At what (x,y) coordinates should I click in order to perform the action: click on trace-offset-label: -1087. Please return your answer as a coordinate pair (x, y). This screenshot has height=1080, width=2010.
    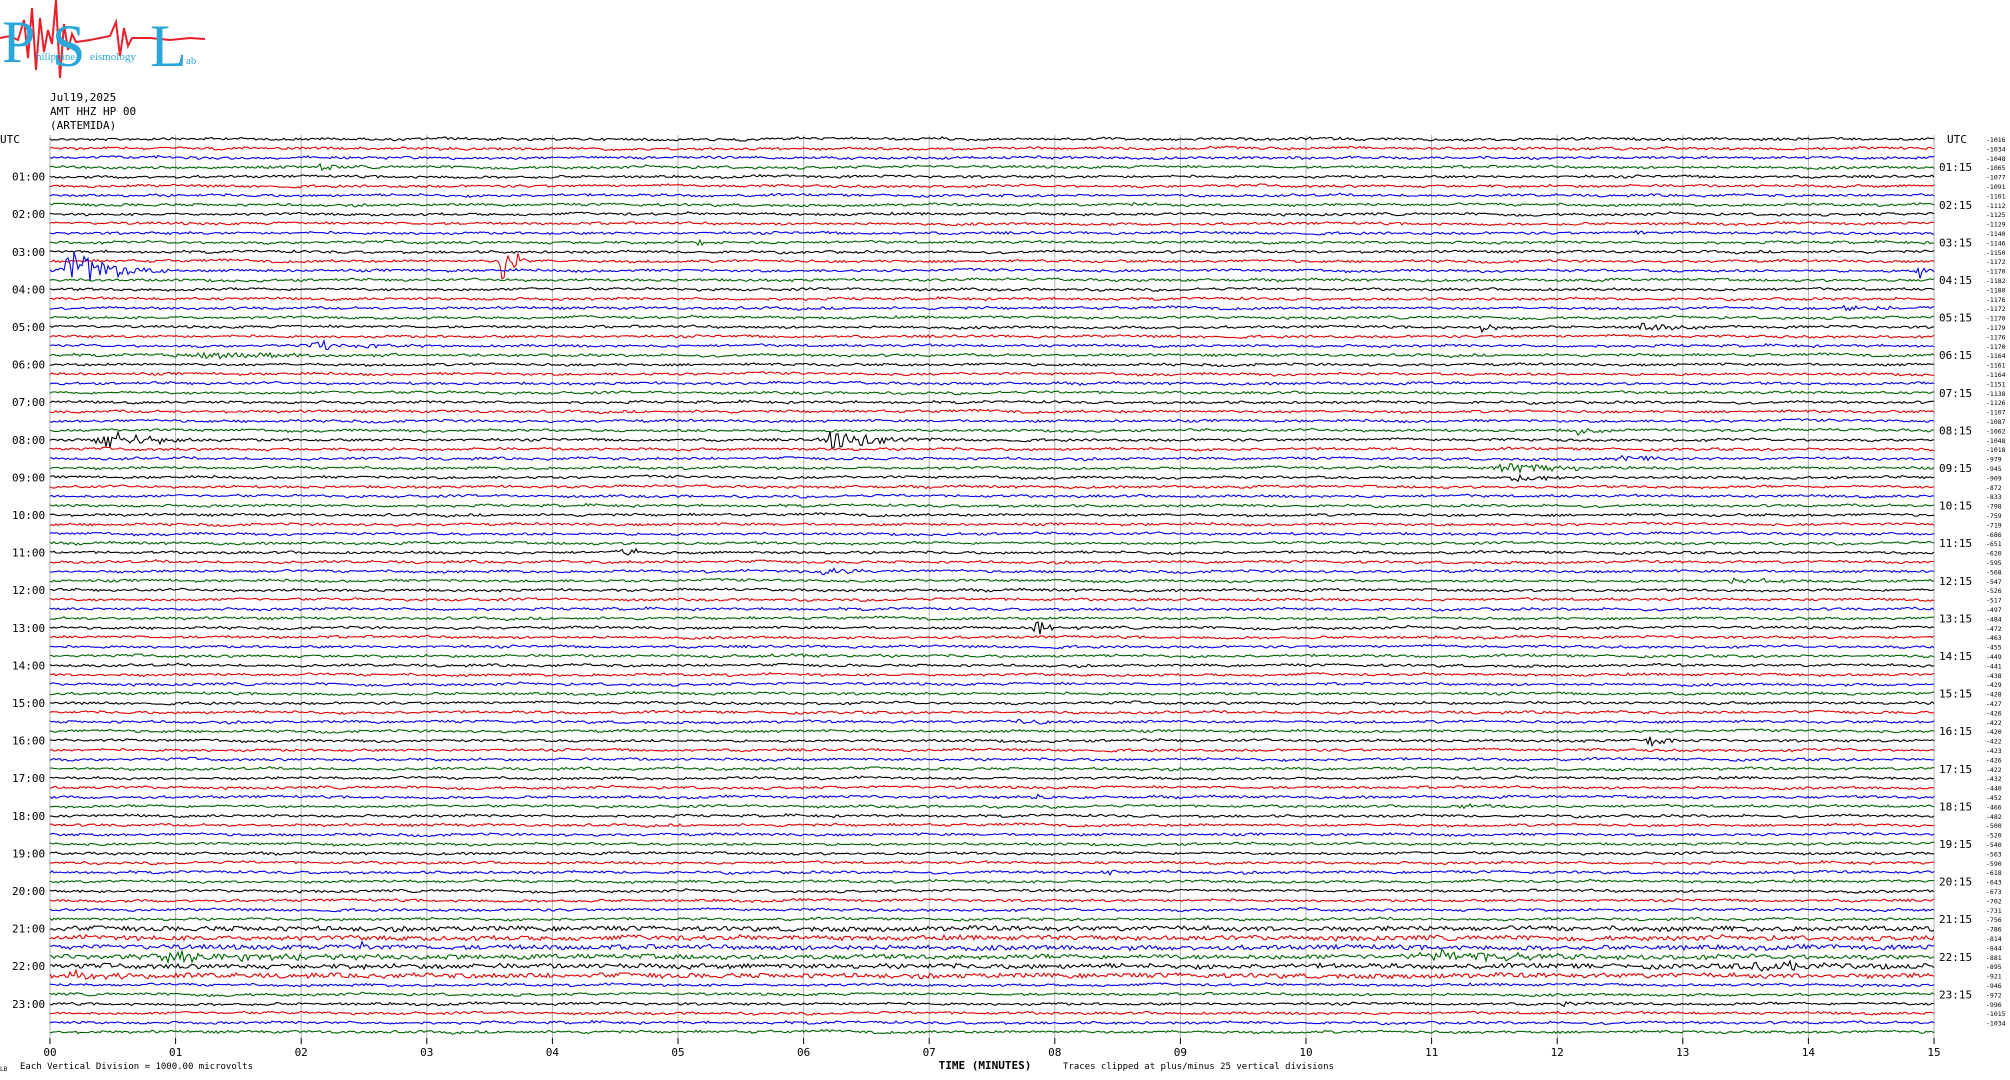
    Looking at the image, I should click on (1996, 422).